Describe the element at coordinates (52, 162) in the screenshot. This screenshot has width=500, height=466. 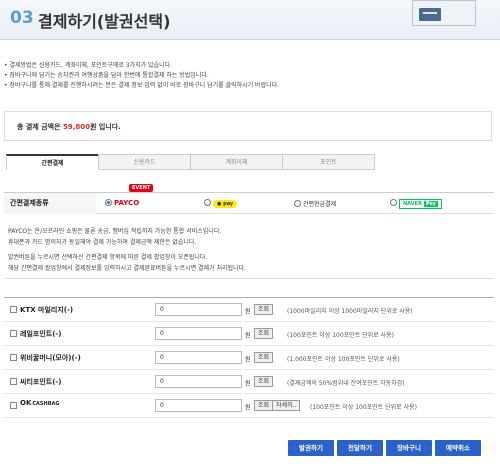
I see `tab-easy-pay: 간편결제` at that location.